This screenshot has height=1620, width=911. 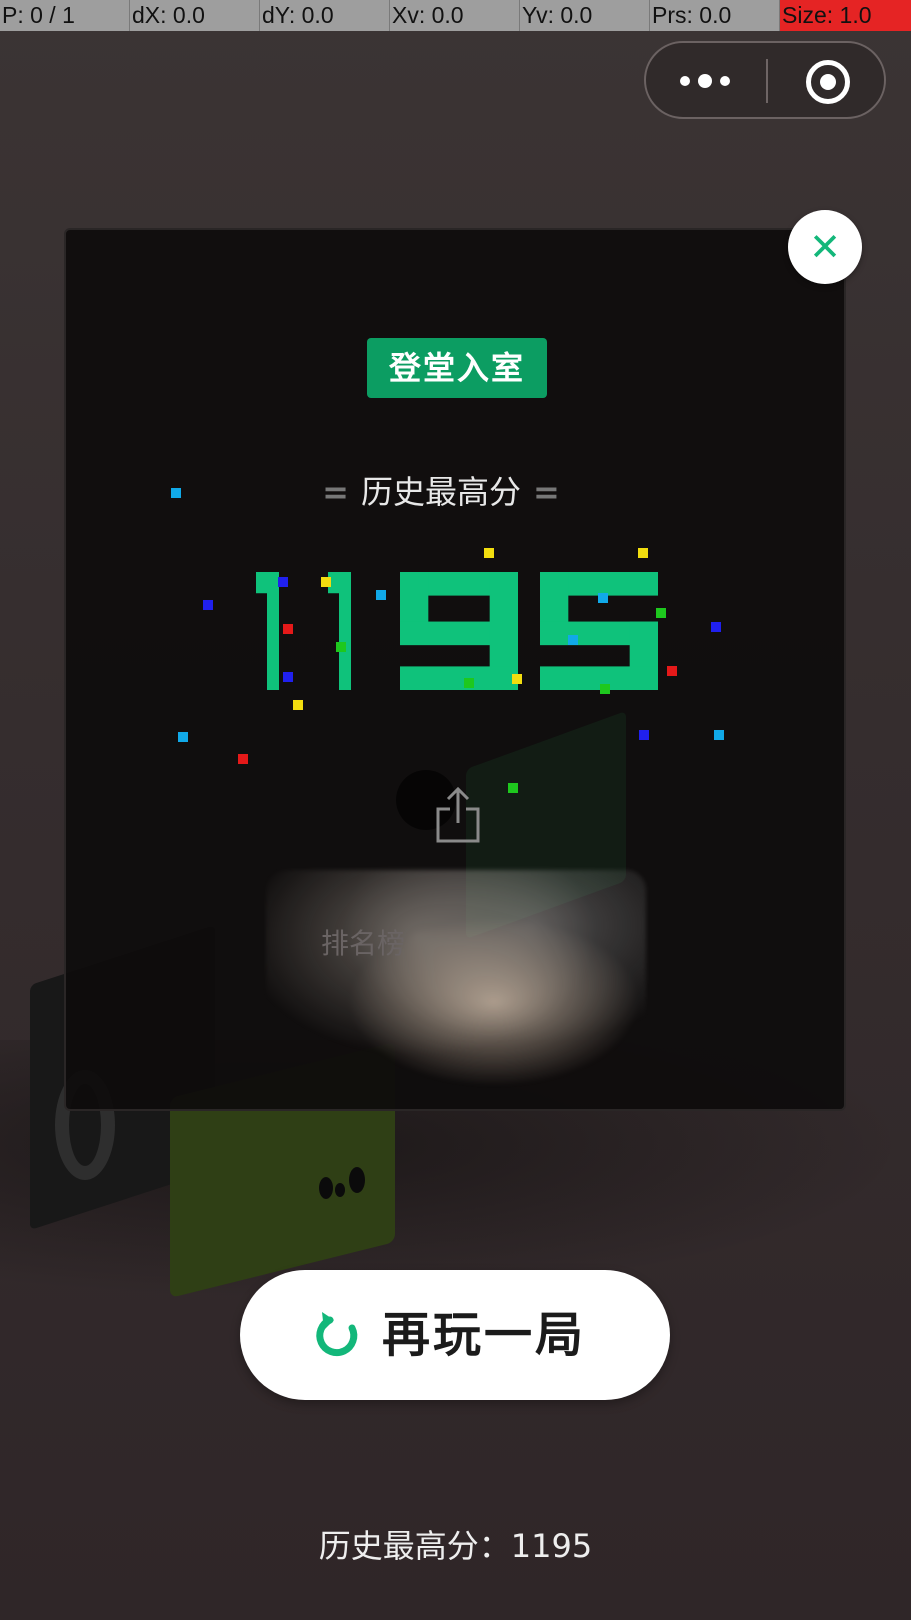 I want to click on velocity-y: Yv: 0.0, so click(x=585, y=15).